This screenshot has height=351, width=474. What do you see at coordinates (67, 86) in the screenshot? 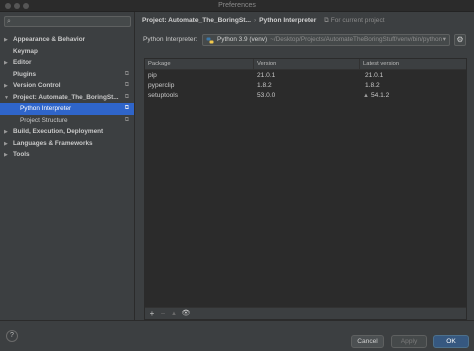
I see `sidebar-item-version-control: ▶ Version Control ⧉` at bounding box center [67, 86].